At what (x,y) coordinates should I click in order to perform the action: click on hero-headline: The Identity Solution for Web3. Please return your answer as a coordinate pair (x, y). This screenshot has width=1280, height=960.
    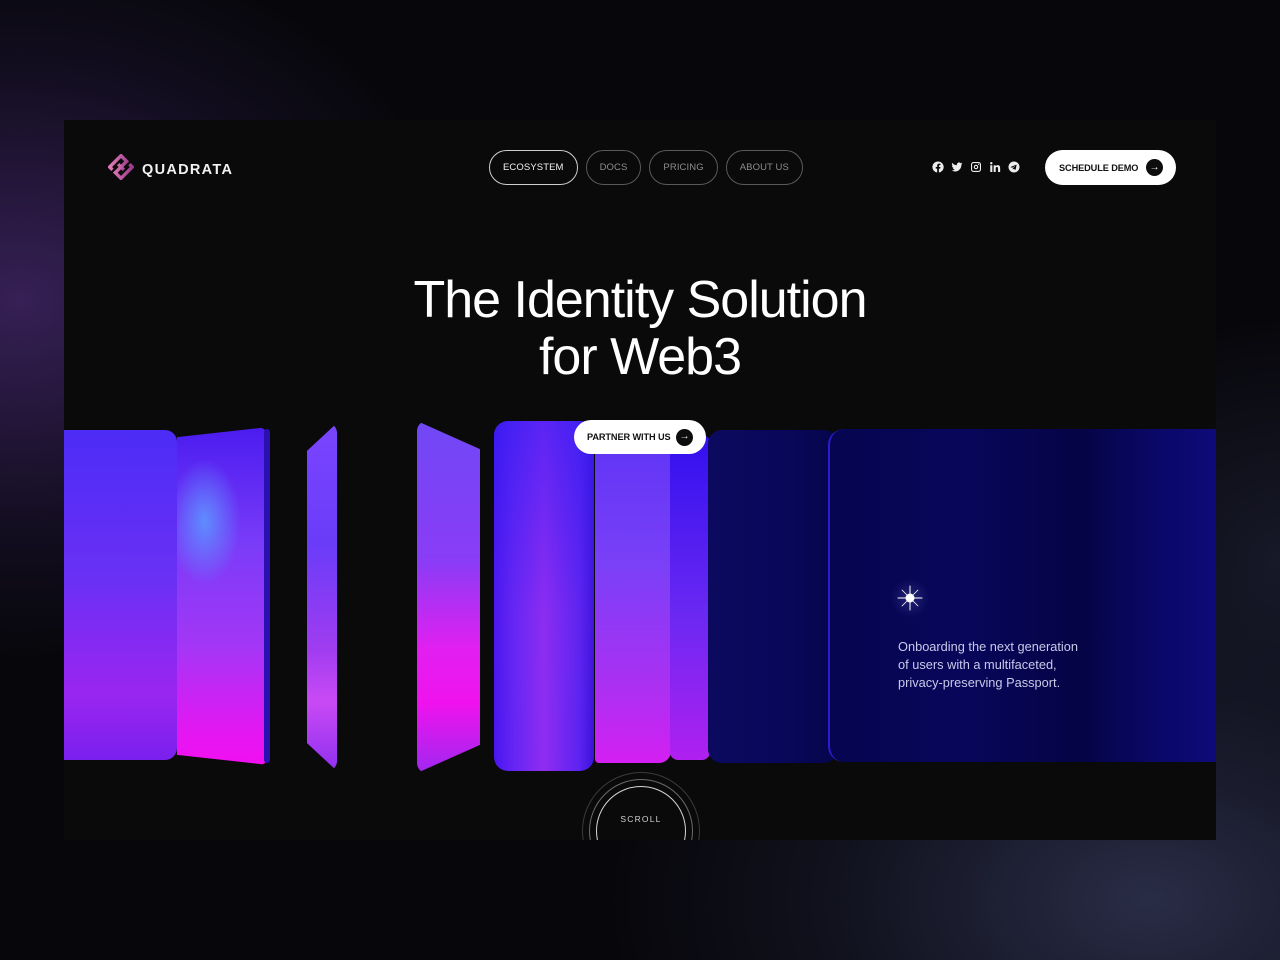
    Looking at the image, I should click on (640, 329).